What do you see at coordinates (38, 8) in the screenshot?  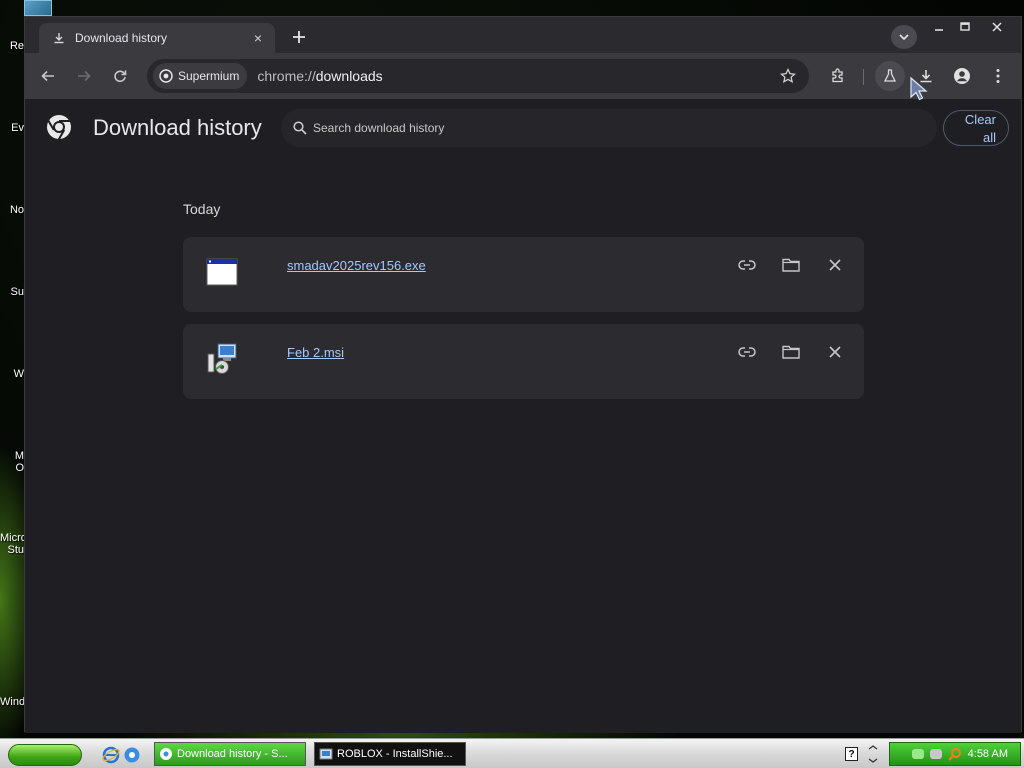 I see `desktop-shortcut-thumbnail` at bounding box center [38, 8].